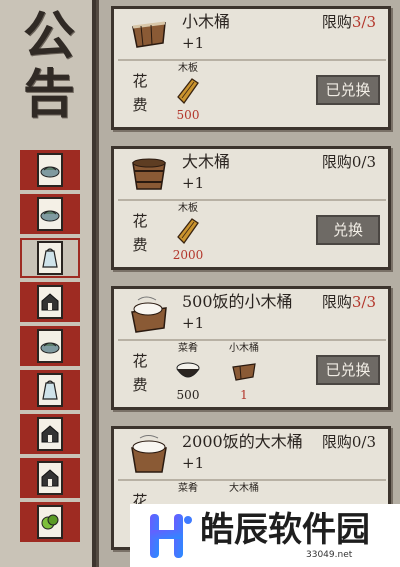 Image resolution: width=400 pixels, height=567 pixels. I want to click on watermark-banner: 皓辰软件园 33049.net, so click(265, 535).